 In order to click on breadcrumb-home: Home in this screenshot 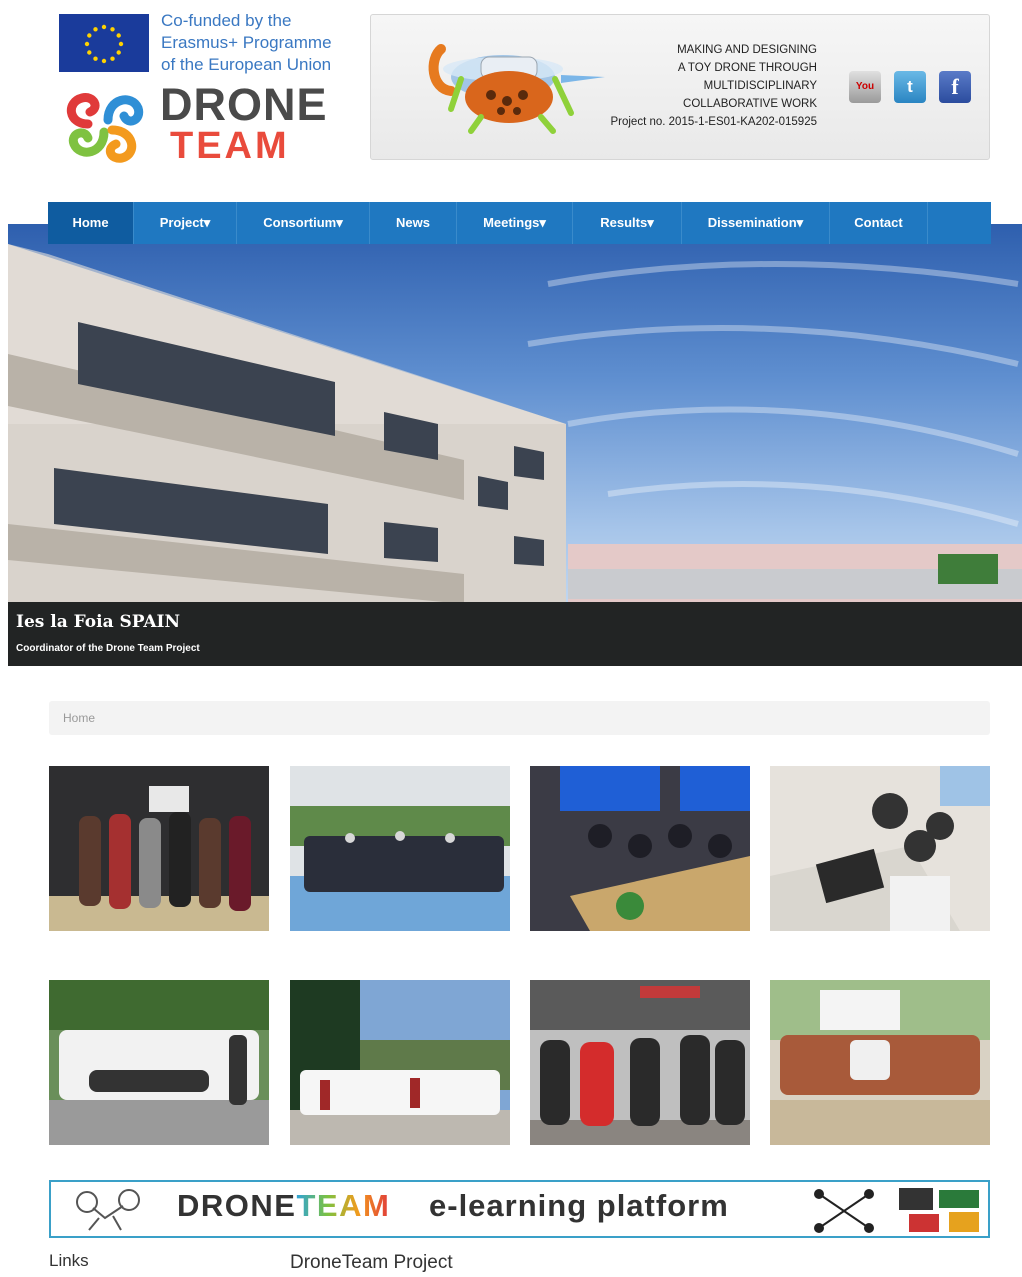, I will do `click(79, 718)`.